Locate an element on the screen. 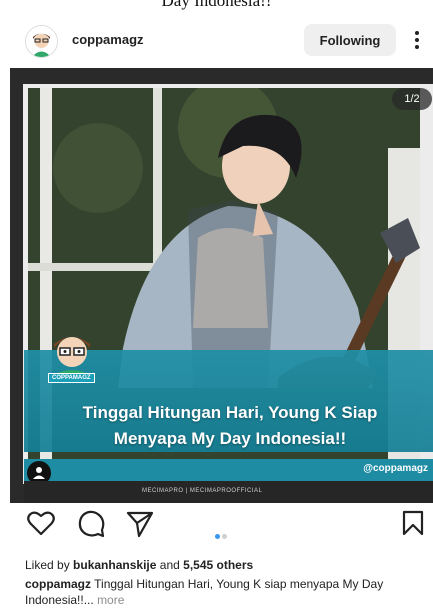 The height and width of the screenshot is (610, 433). social-strip: MECIMAPRO | MECIMAPROOFFICIAL is located at coordinates (228, 492).